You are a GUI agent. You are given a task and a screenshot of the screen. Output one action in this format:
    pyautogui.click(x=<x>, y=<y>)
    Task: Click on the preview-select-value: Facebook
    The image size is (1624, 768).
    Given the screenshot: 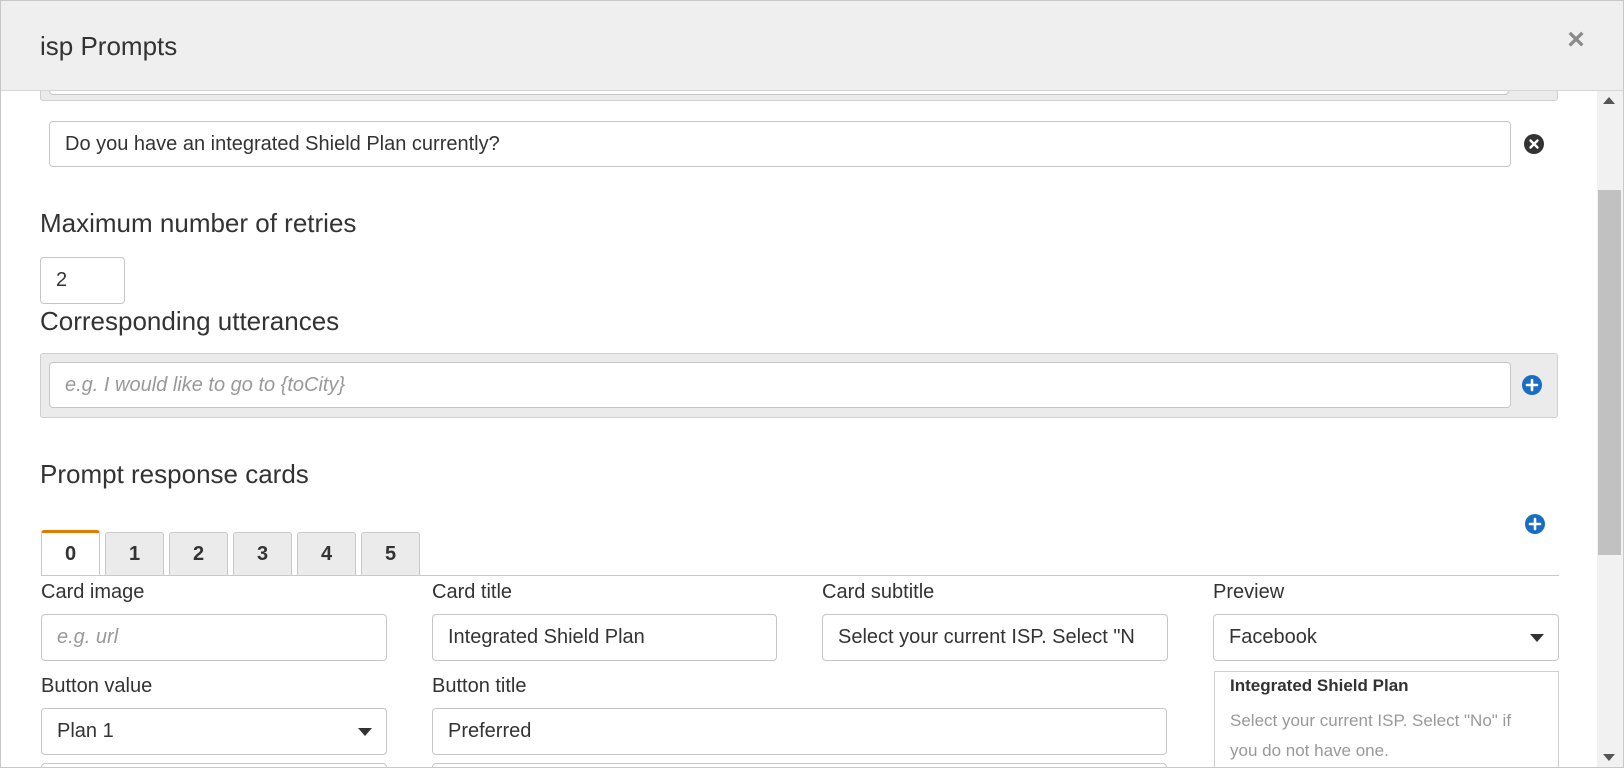 What is the action you would take?
    pyautogui.click(x=1273, y=637)
    